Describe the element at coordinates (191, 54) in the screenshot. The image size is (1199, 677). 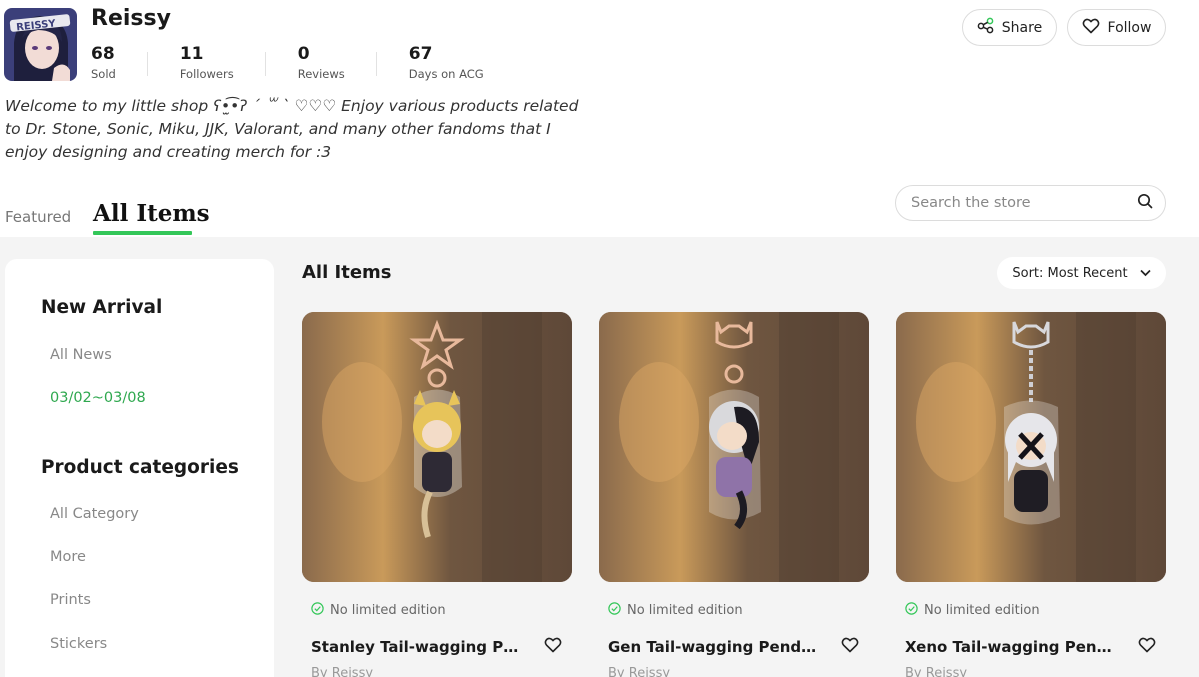
I see `stat-value: 11` at that location.